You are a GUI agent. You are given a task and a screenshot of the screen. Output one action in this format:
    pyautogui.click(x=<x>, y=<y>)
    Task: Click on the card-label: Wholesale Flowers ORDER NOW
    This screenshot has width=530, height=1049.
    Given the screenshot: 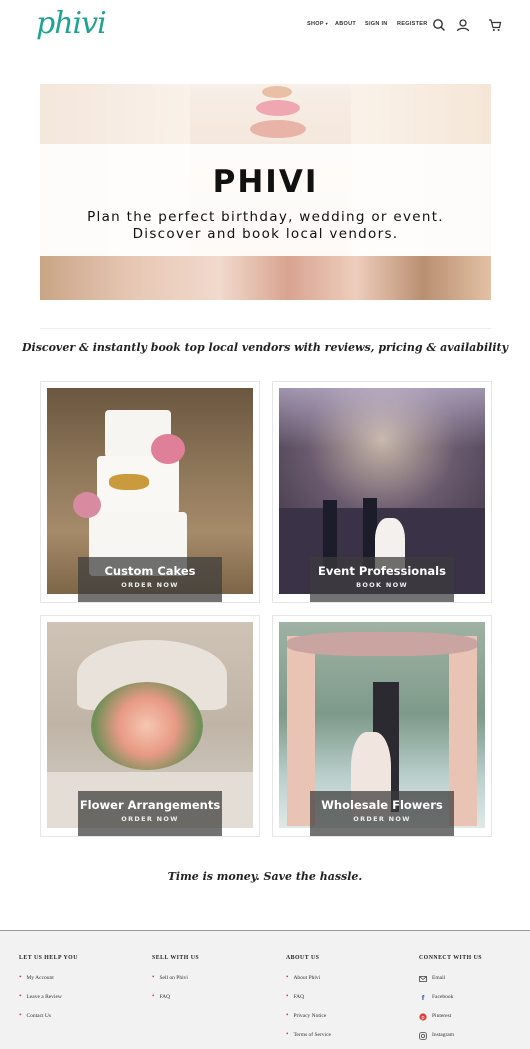 What is the action you would take?
    pyautogui.click(x=382, y=813)
    